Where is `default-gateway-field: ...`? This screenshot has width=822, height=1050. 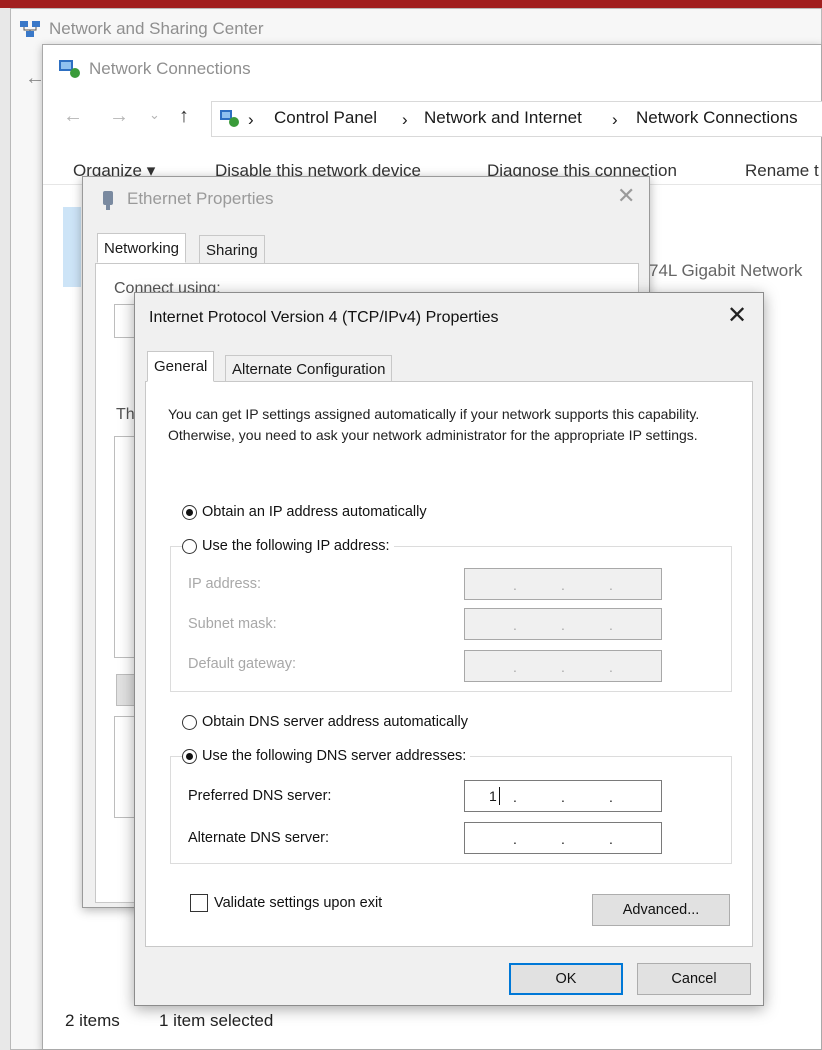
default-gateway-field: ... is located at coordinates (563, 666).